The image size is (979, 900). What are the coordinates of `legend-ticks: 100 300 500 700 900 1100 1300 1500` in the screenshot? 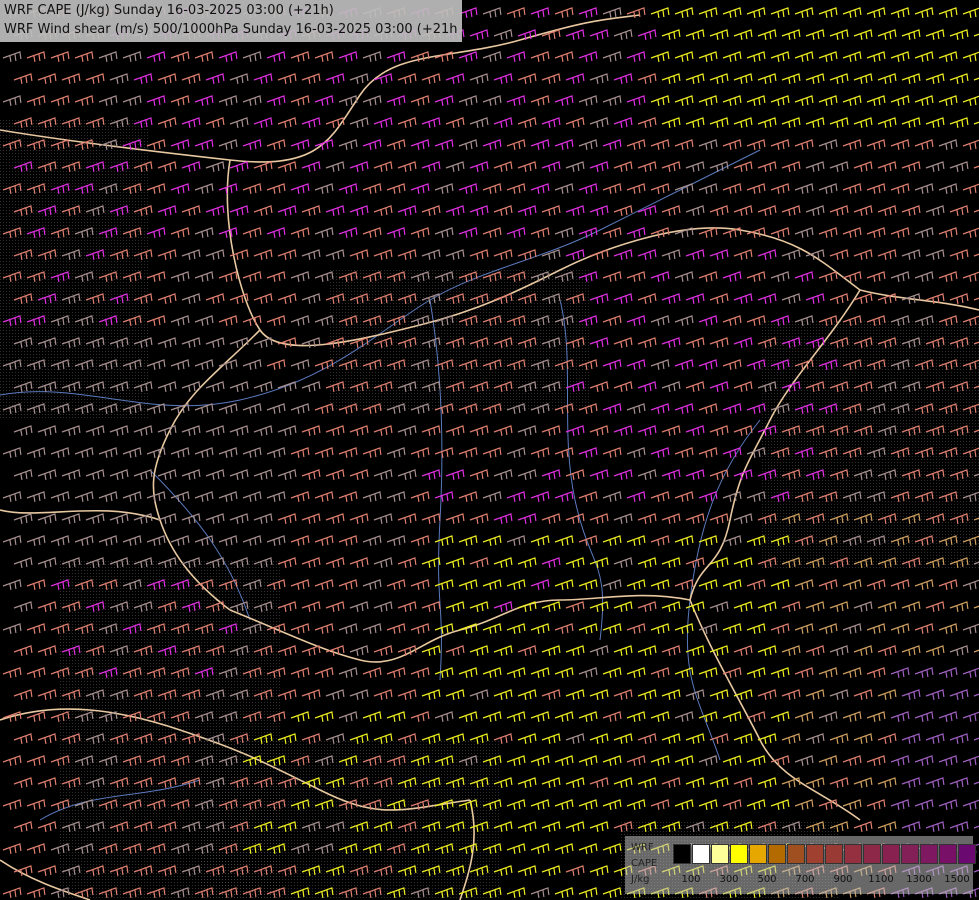 It's located at (799, 881).